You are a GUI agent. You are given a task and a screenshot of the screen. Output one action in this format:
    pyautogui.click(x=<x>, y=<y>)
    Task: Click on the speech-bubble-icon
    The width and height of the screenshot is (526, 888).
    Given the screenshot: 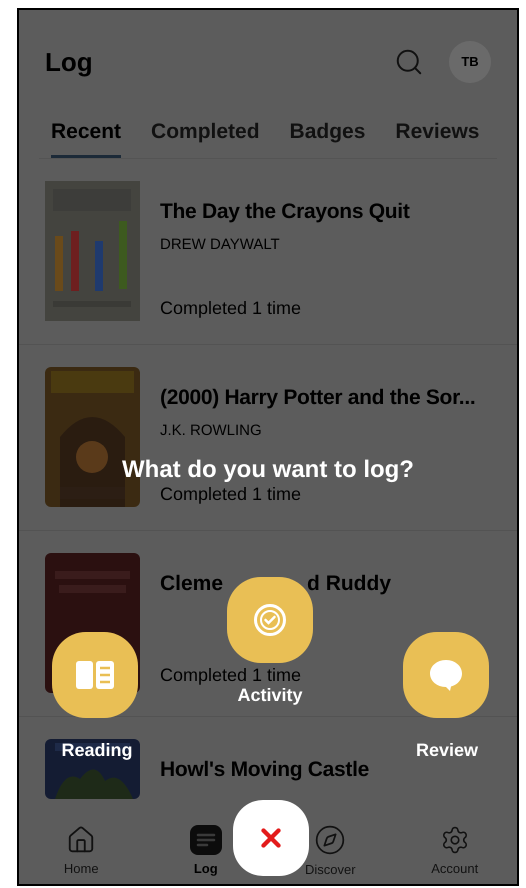 What is the action you would take?
    pyautogui.click(x=446, y=675)
    